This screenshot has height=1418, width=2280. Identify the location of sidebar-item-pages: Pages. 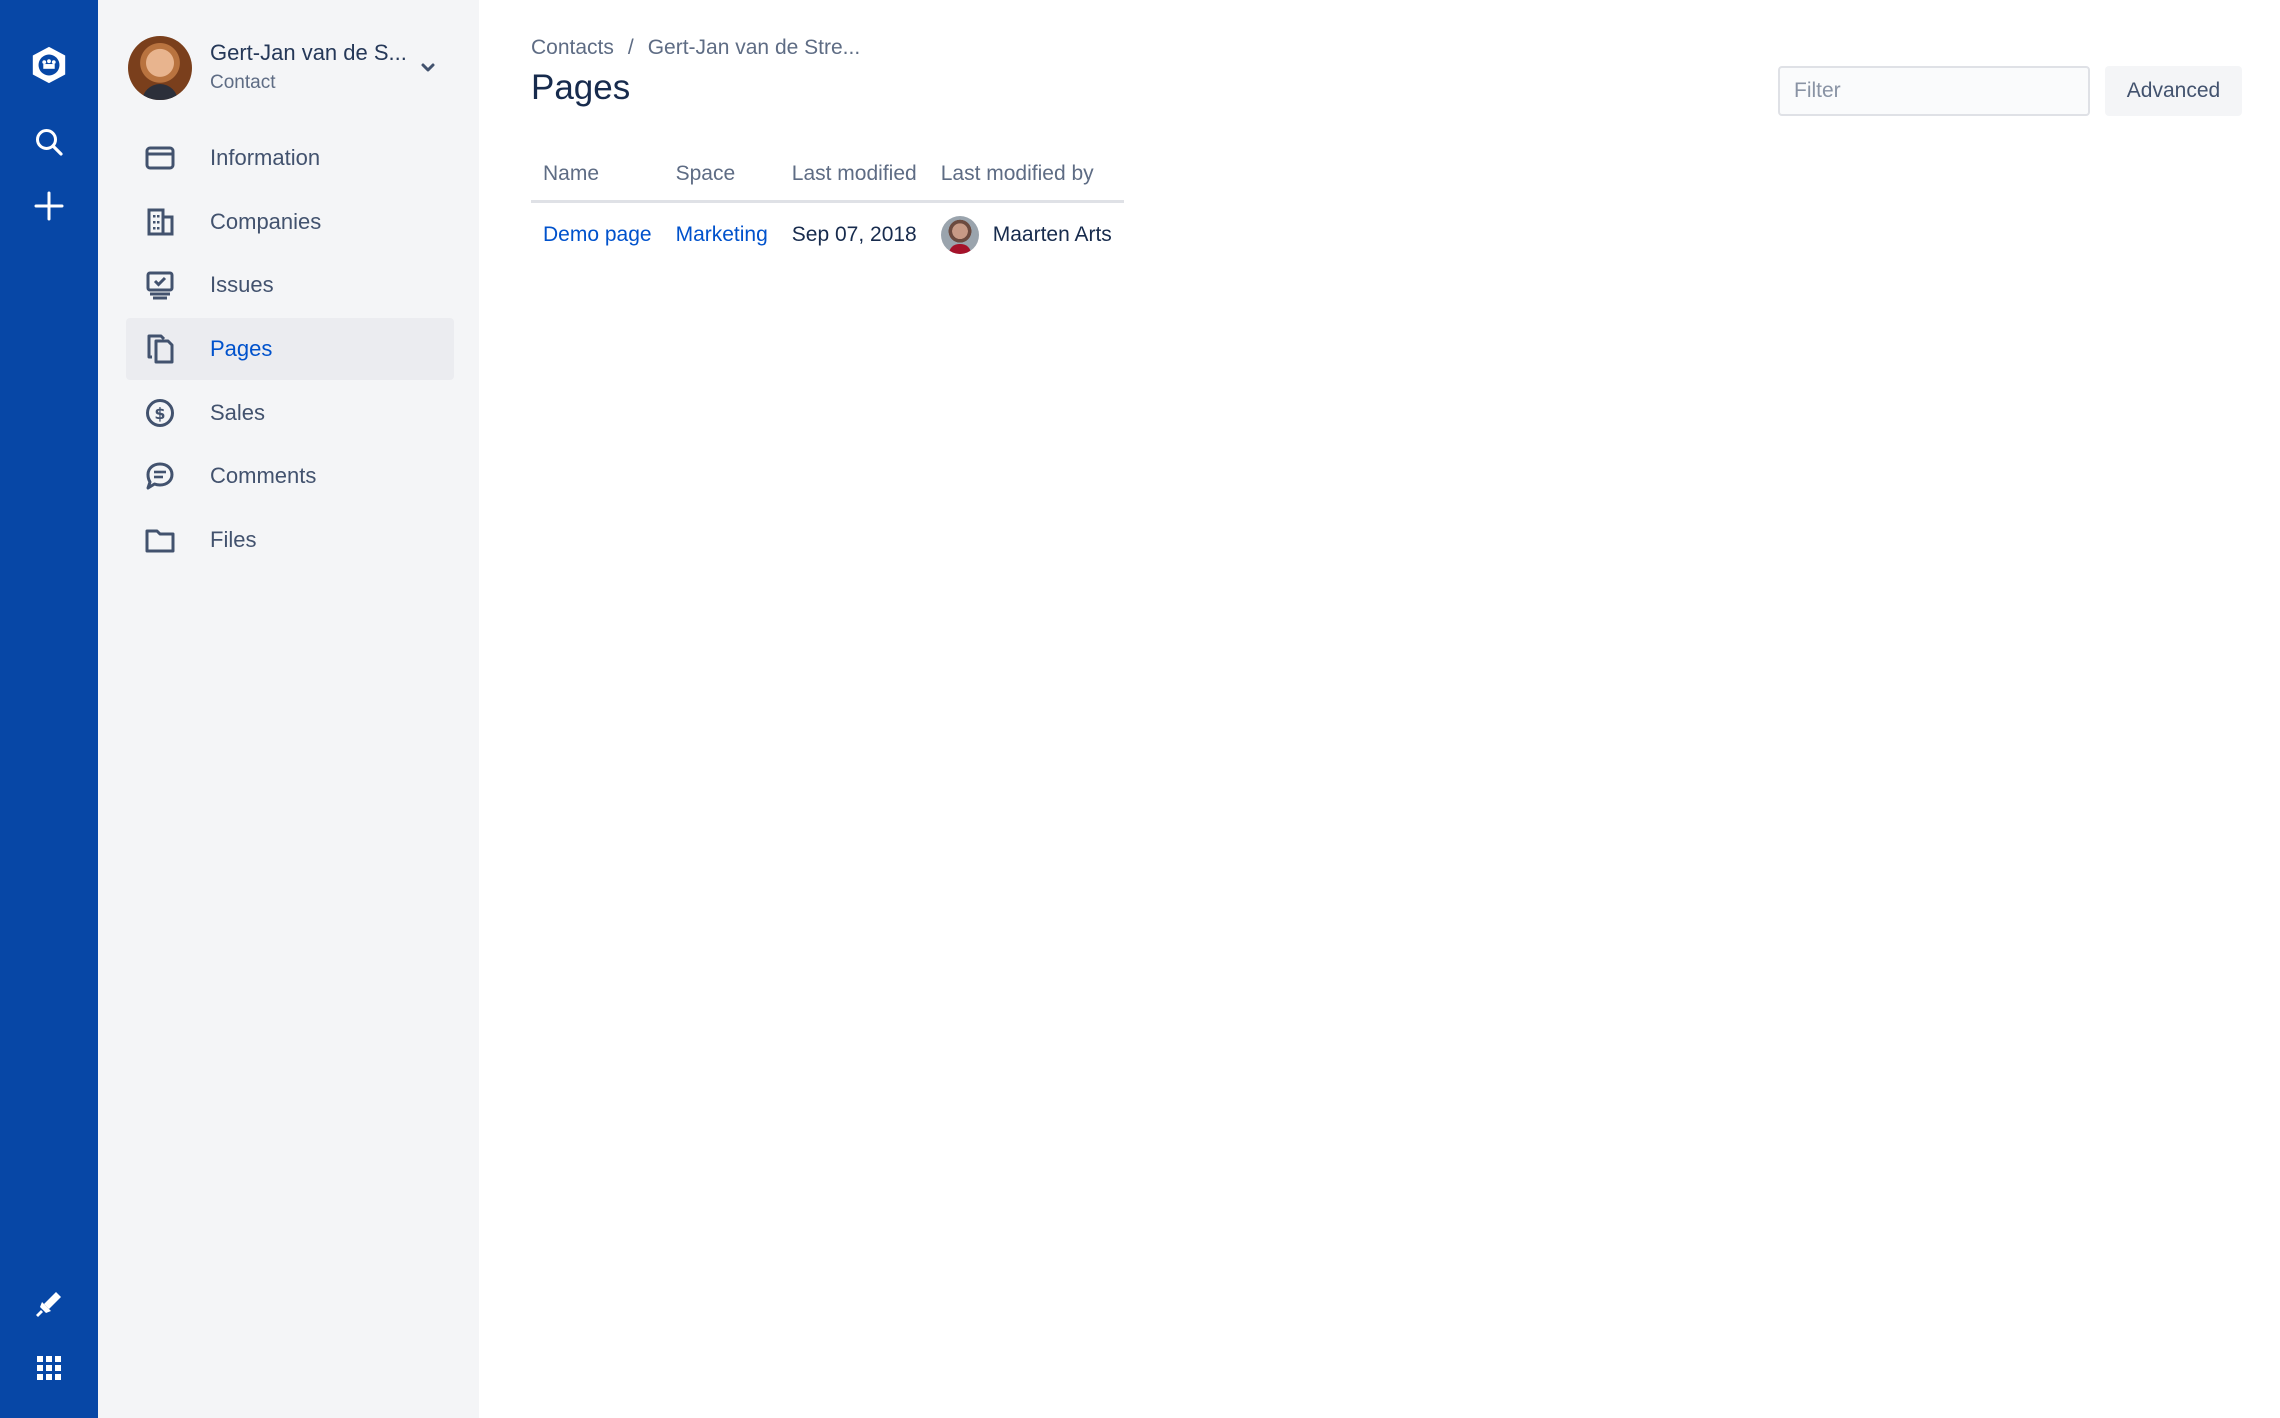
(290, 349).